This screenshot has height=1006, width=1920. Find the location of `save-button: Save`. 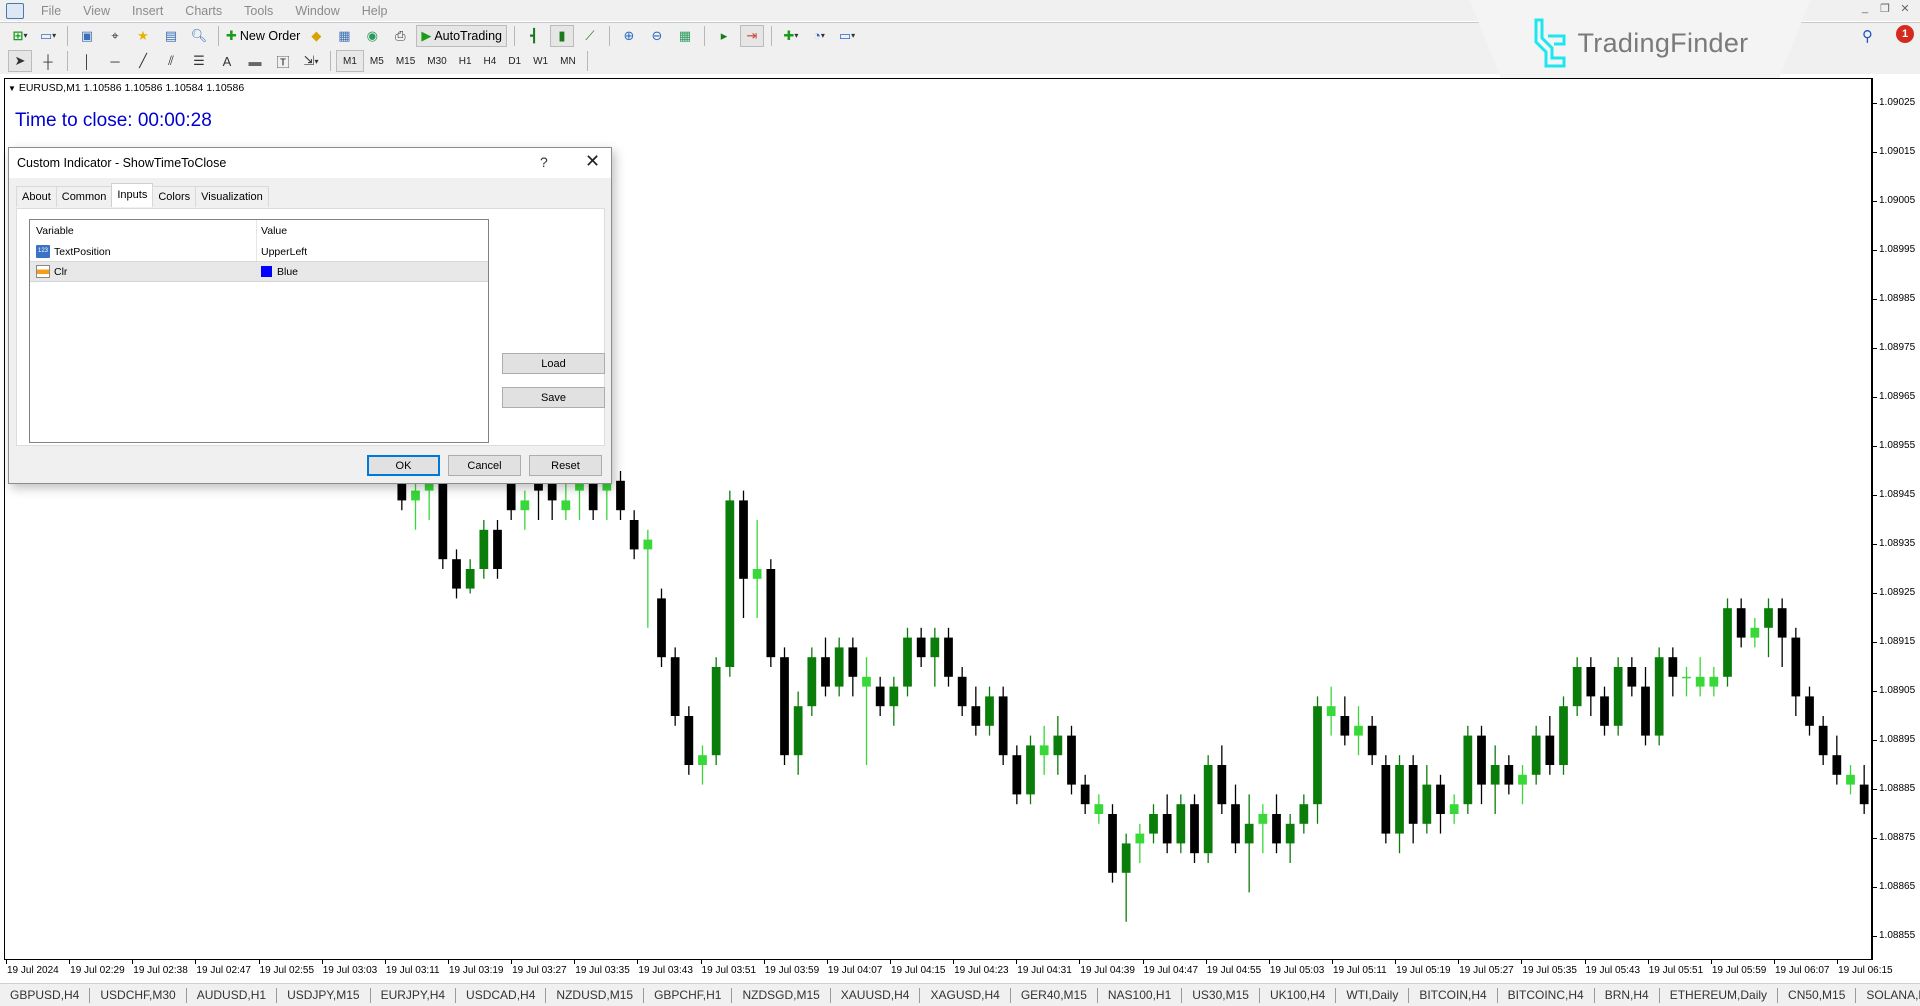

save-button: Save is located at coordinates (553, 397).